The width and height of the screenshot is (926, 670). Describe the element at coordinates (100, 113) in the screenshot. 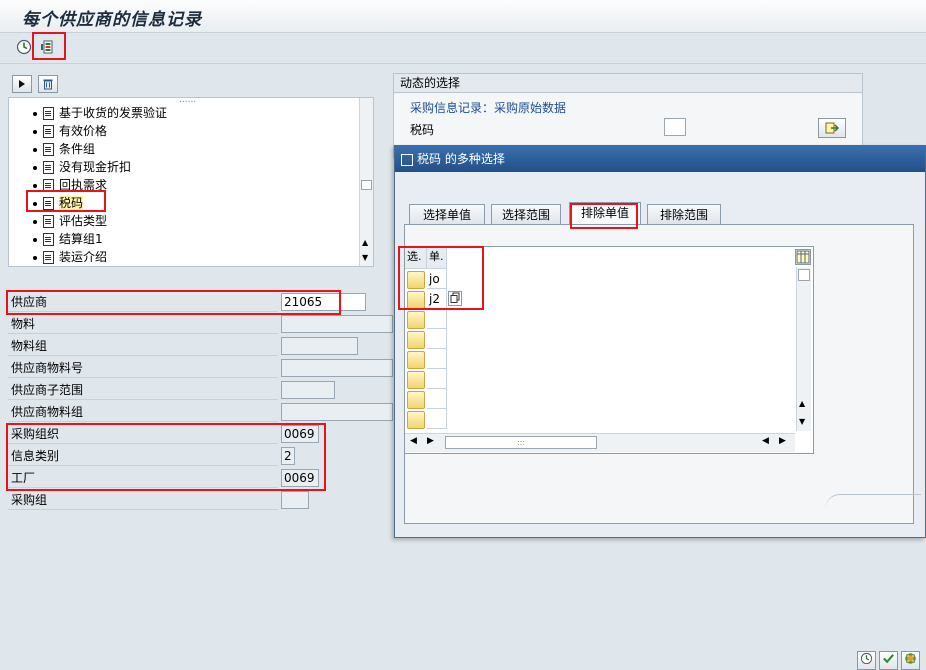

I see `tree-item: 基于收货的发票验证` at that location.